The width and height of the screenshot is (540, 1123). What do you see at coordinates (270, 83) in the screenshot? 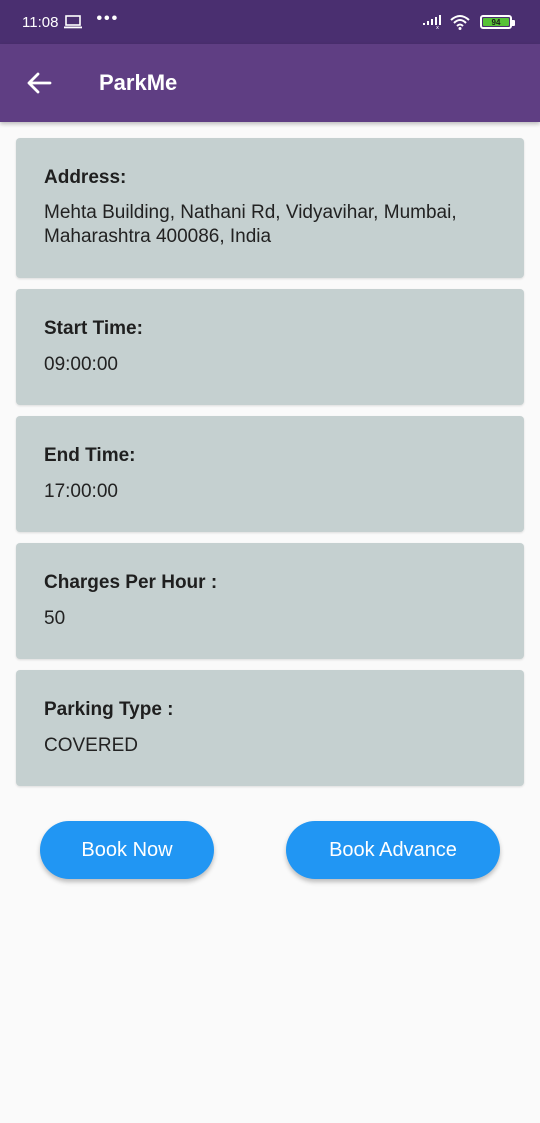
I see `app-bar: ParkMe` at bounding box center [270, 83].